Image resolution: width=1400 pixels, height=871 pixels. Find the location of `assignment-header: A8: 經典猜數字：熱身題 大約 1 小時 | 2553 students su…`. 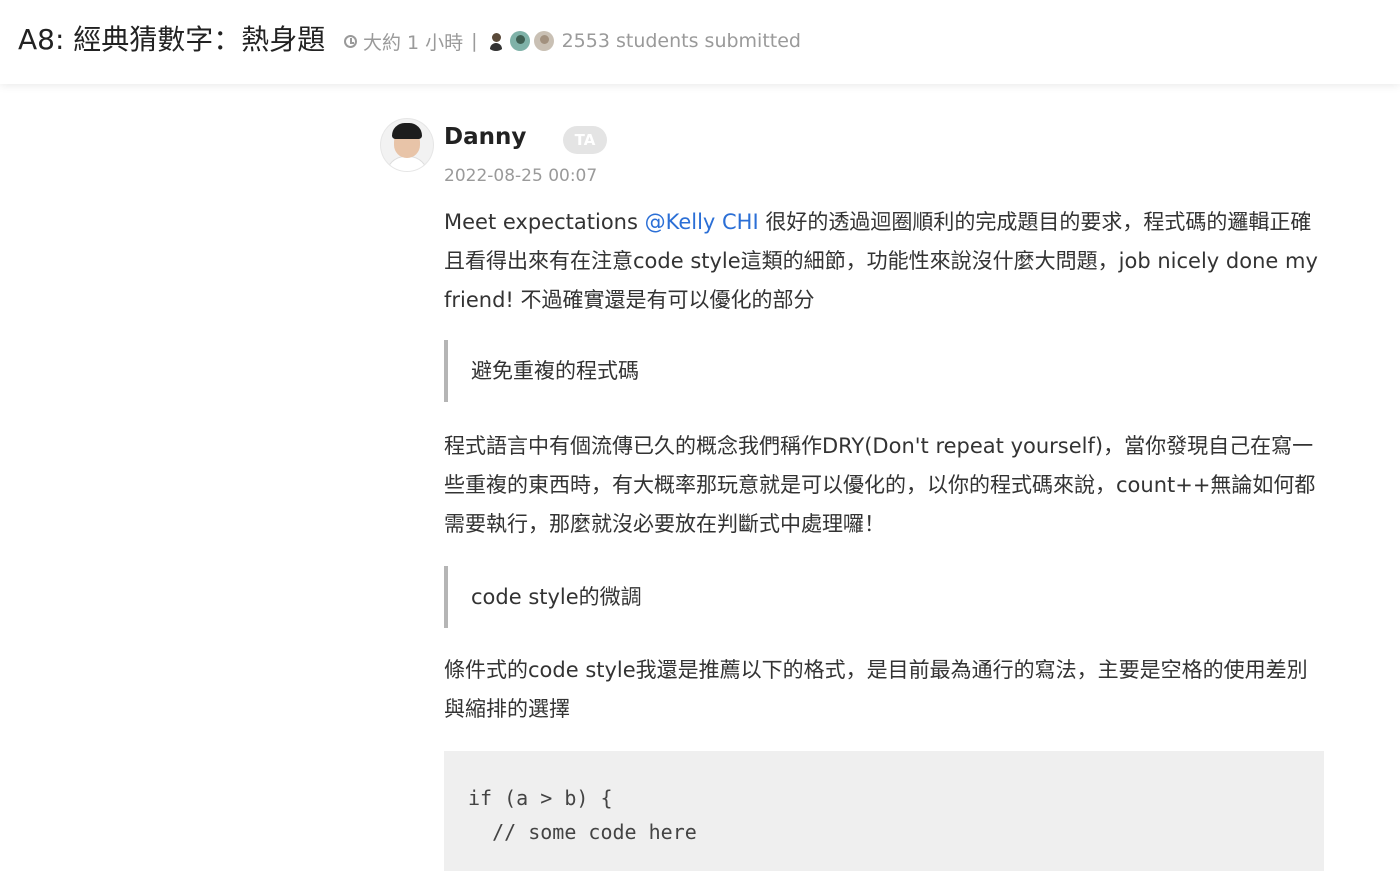

assignment-header: A8: 經典猜數字：熱身題 大約 1 小時 | 2553 students su… is located at coordinates (700, 42).